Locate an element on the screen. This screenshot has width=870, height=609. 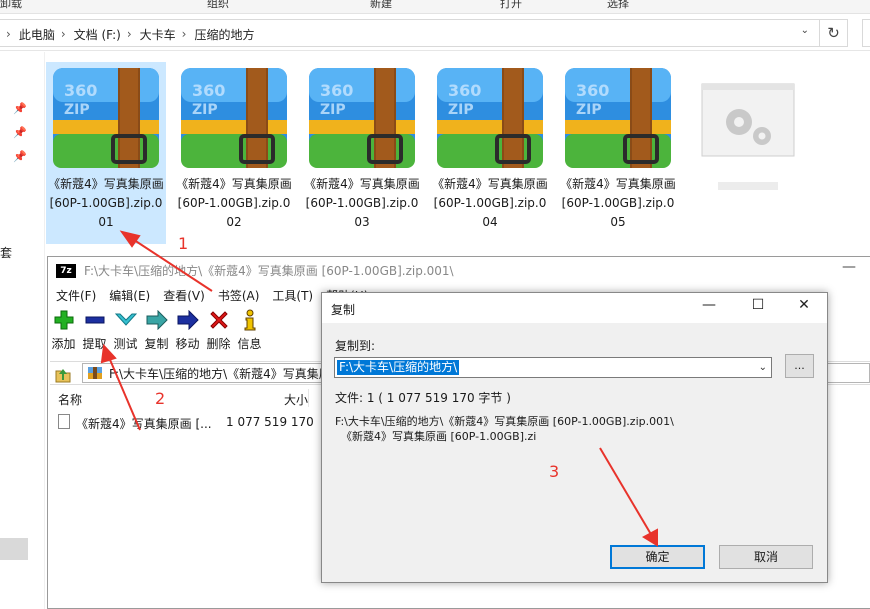
annotation-number-3: 3 is located at coordinates (554, 471).